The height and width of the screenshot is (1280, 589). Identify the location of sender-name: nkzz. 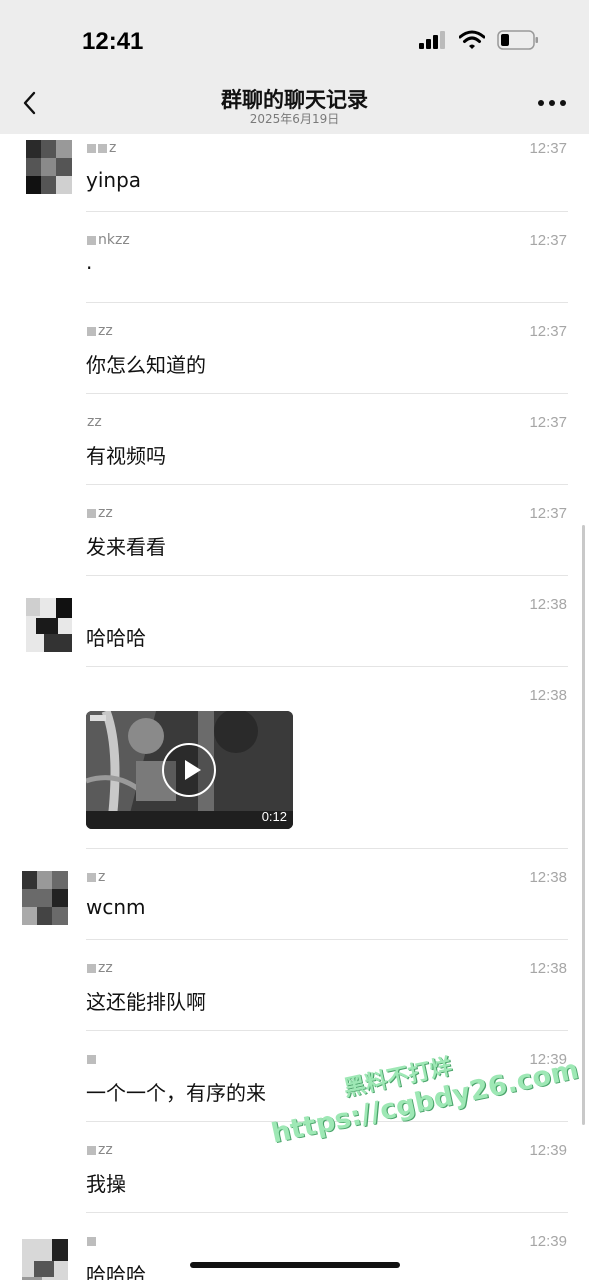
(108, 242).